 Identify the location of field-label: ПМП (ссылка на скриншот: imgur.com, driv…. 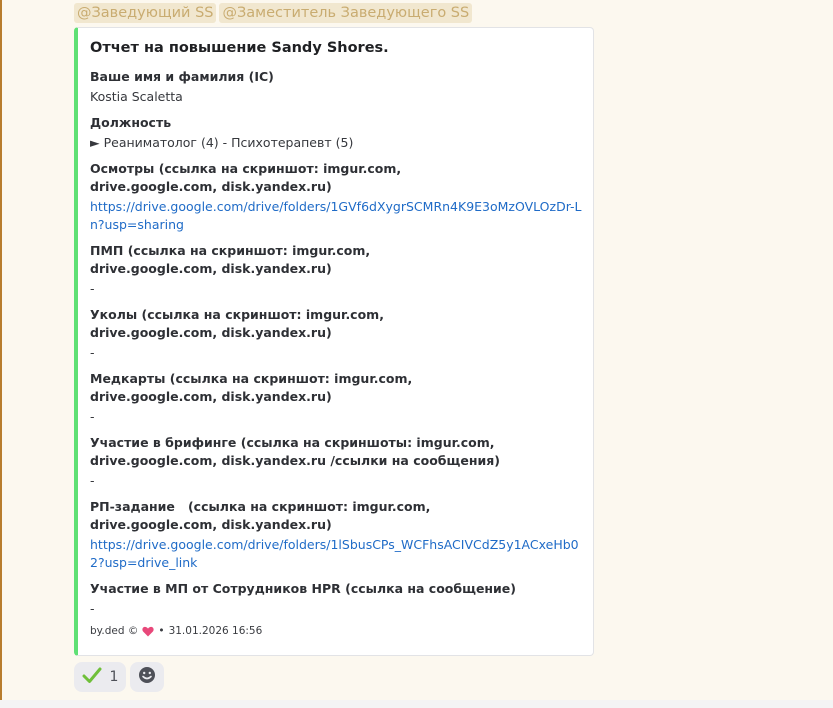
(230, 259).